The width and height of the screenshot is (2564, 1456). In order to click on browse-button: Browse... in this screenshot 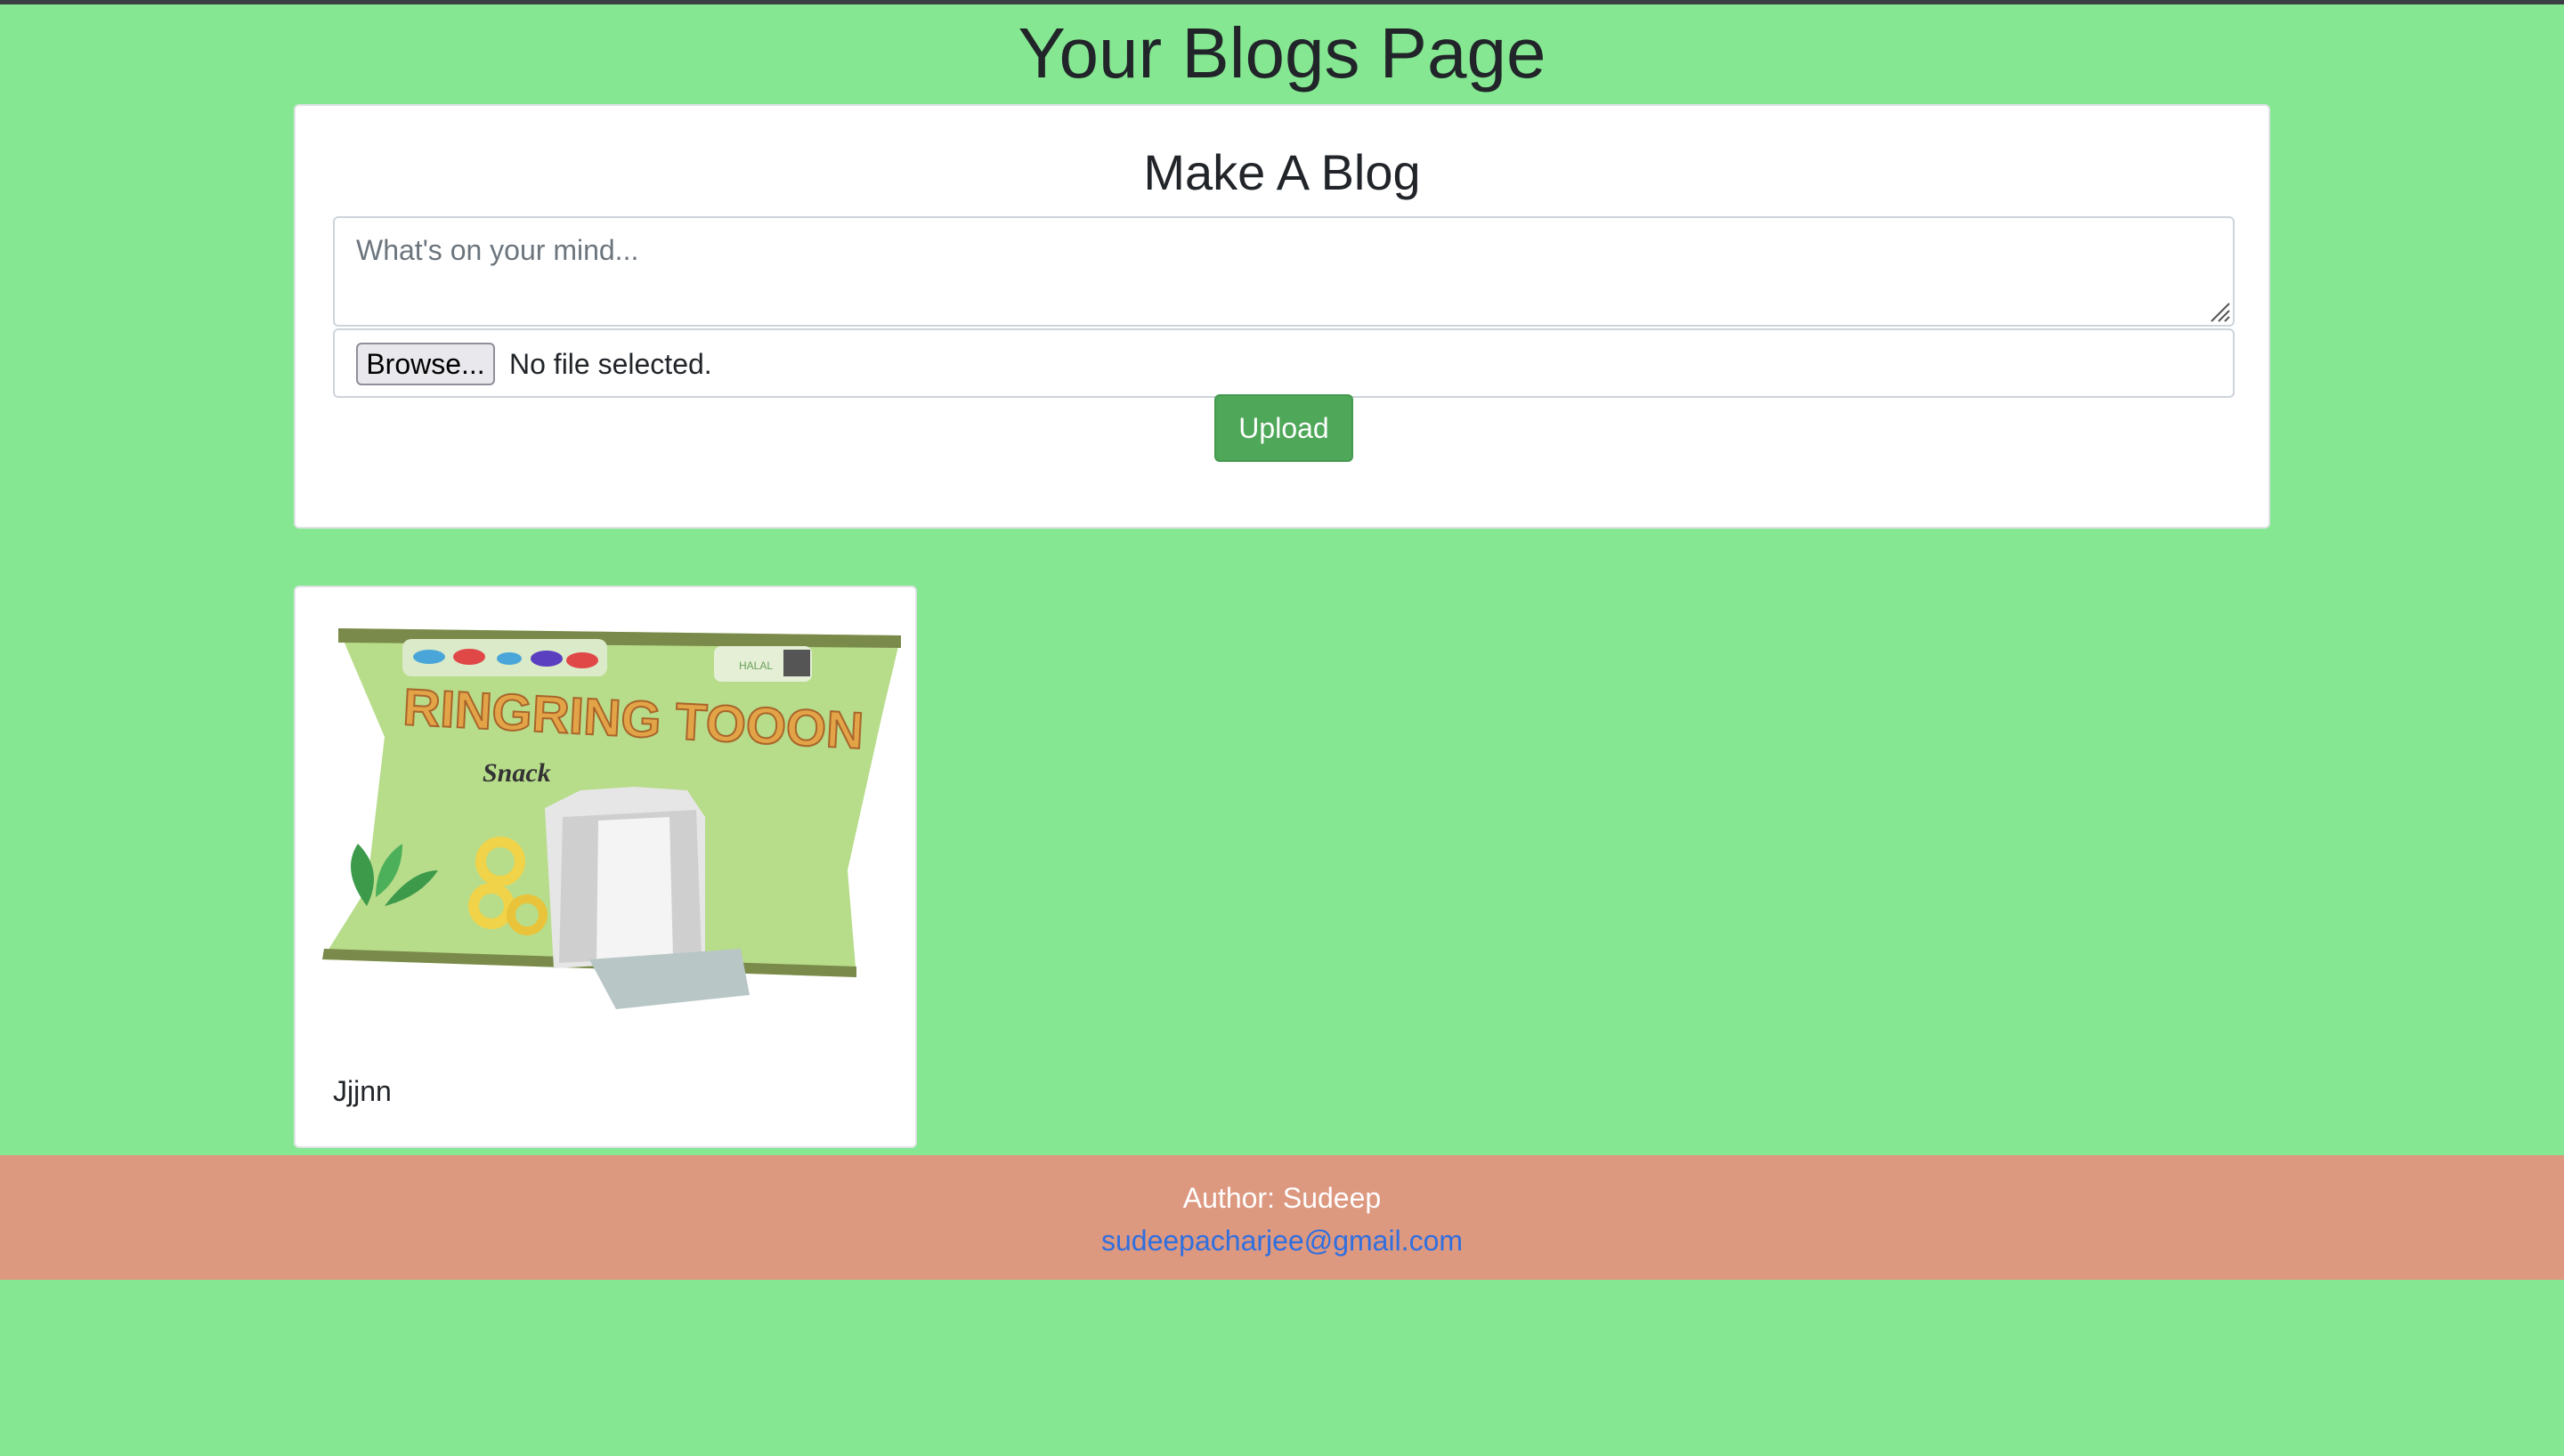, I will do `click(425, 364)`.